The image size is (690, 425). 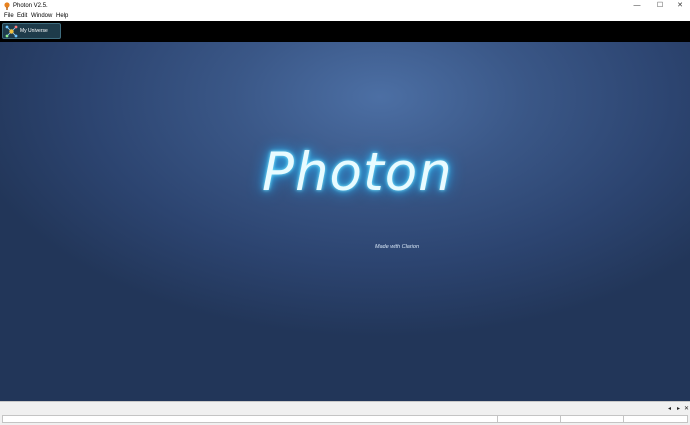 I want to click on scroll-left-arrow-icon: ◂, so click(x=669, y=409).